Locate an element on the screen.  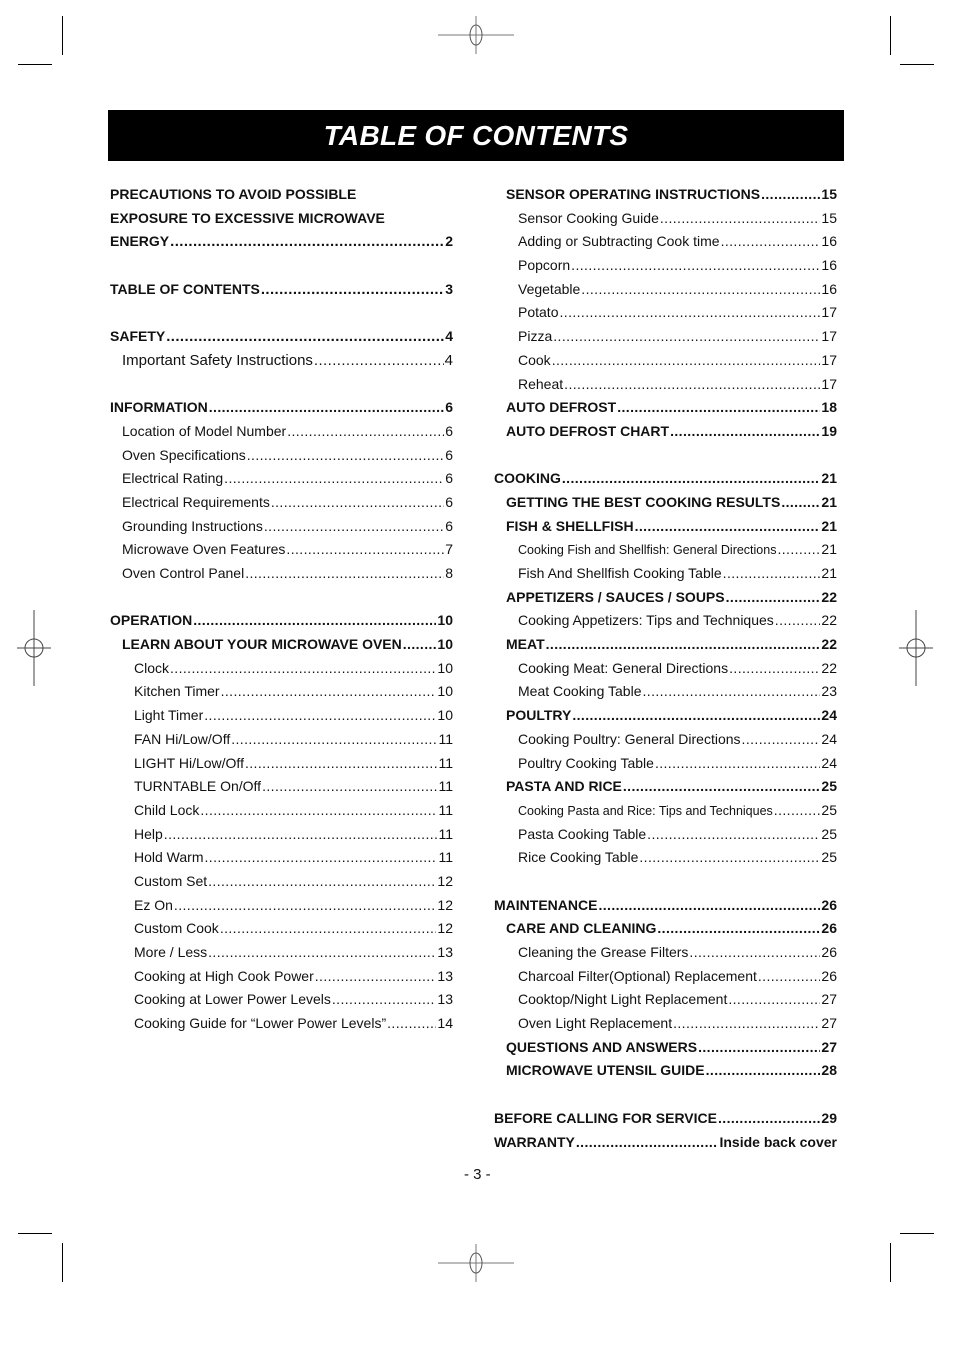
toc-entry: Cook 17 is located at coordinates (665, 364).